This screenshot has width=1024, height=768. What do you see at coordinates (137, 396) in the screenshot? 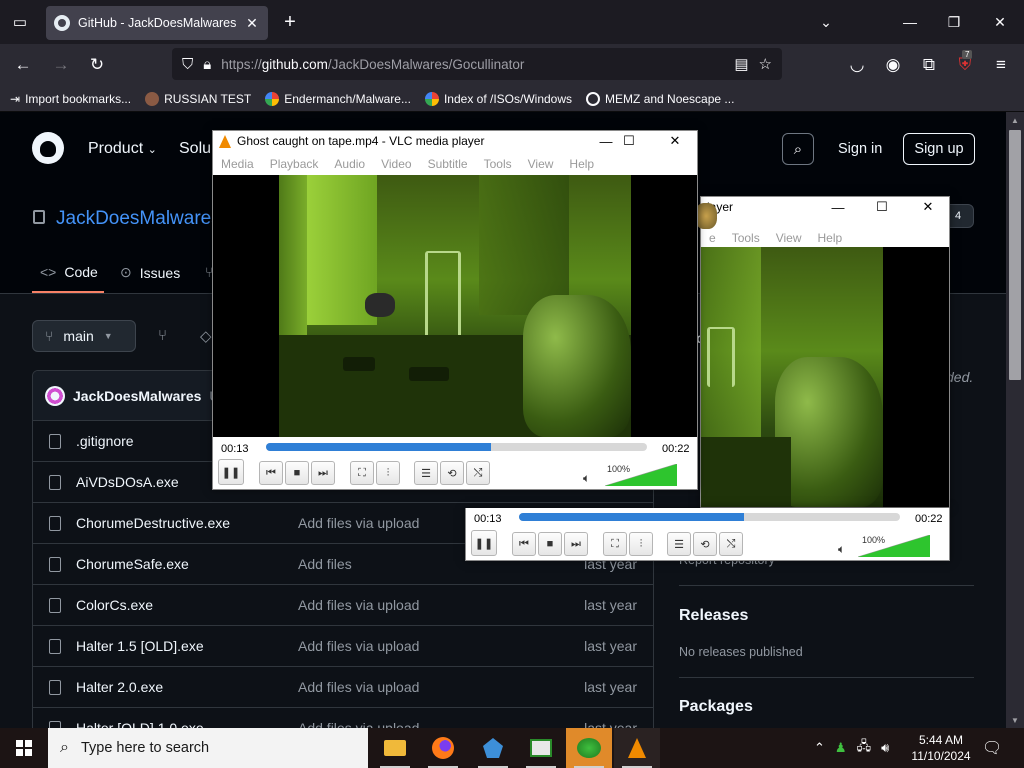
I see `commit-author: JackDoesMalwares` at bounding box center [137, 396].